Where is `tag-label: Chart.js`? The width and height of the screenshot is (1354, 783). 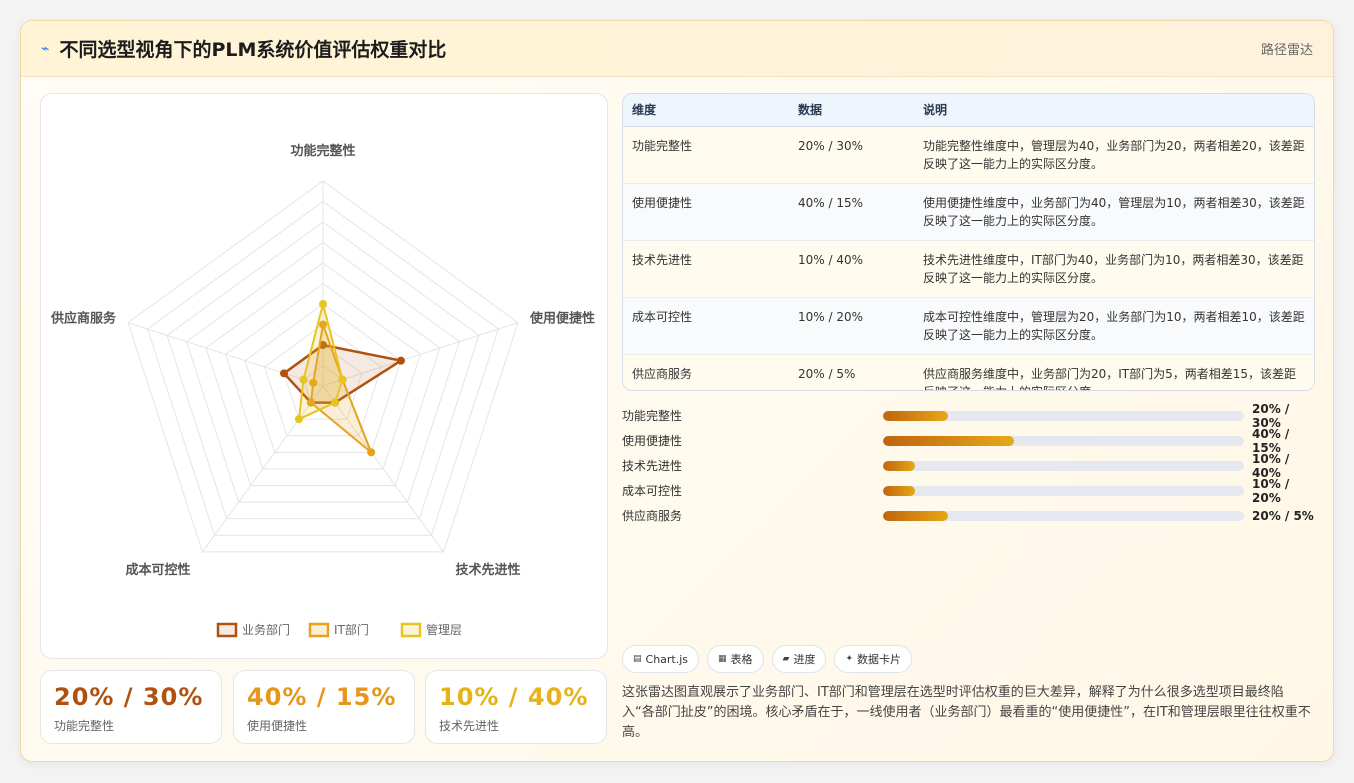 tag-label: Chart.js is located at coordinates (667, 659).